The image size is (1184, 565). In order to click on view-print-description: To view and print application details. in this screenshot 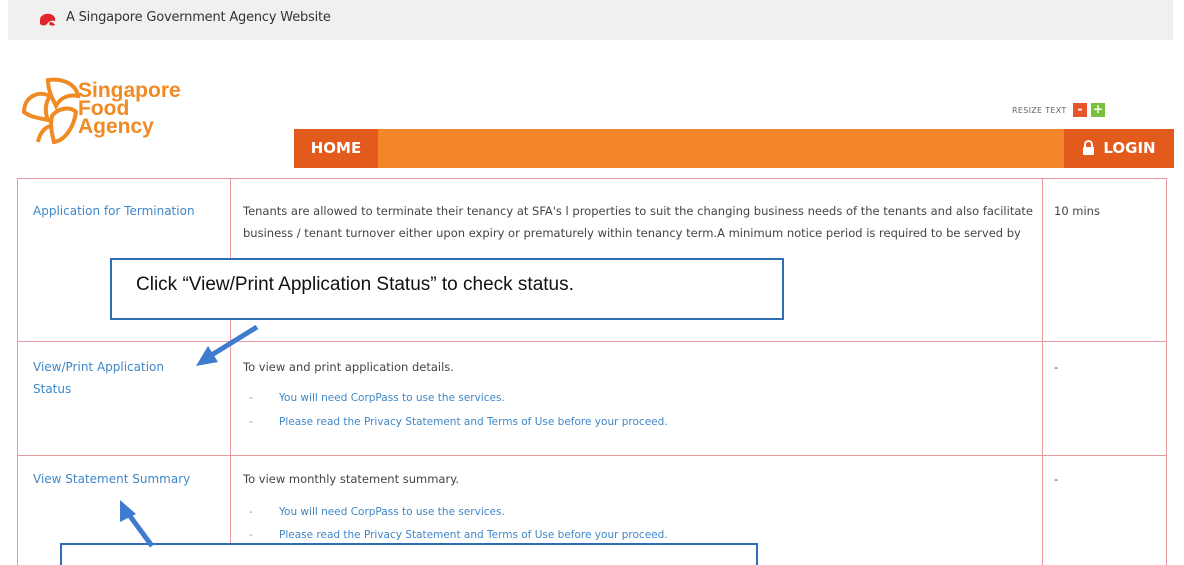, I will do `click(348, 367)`.